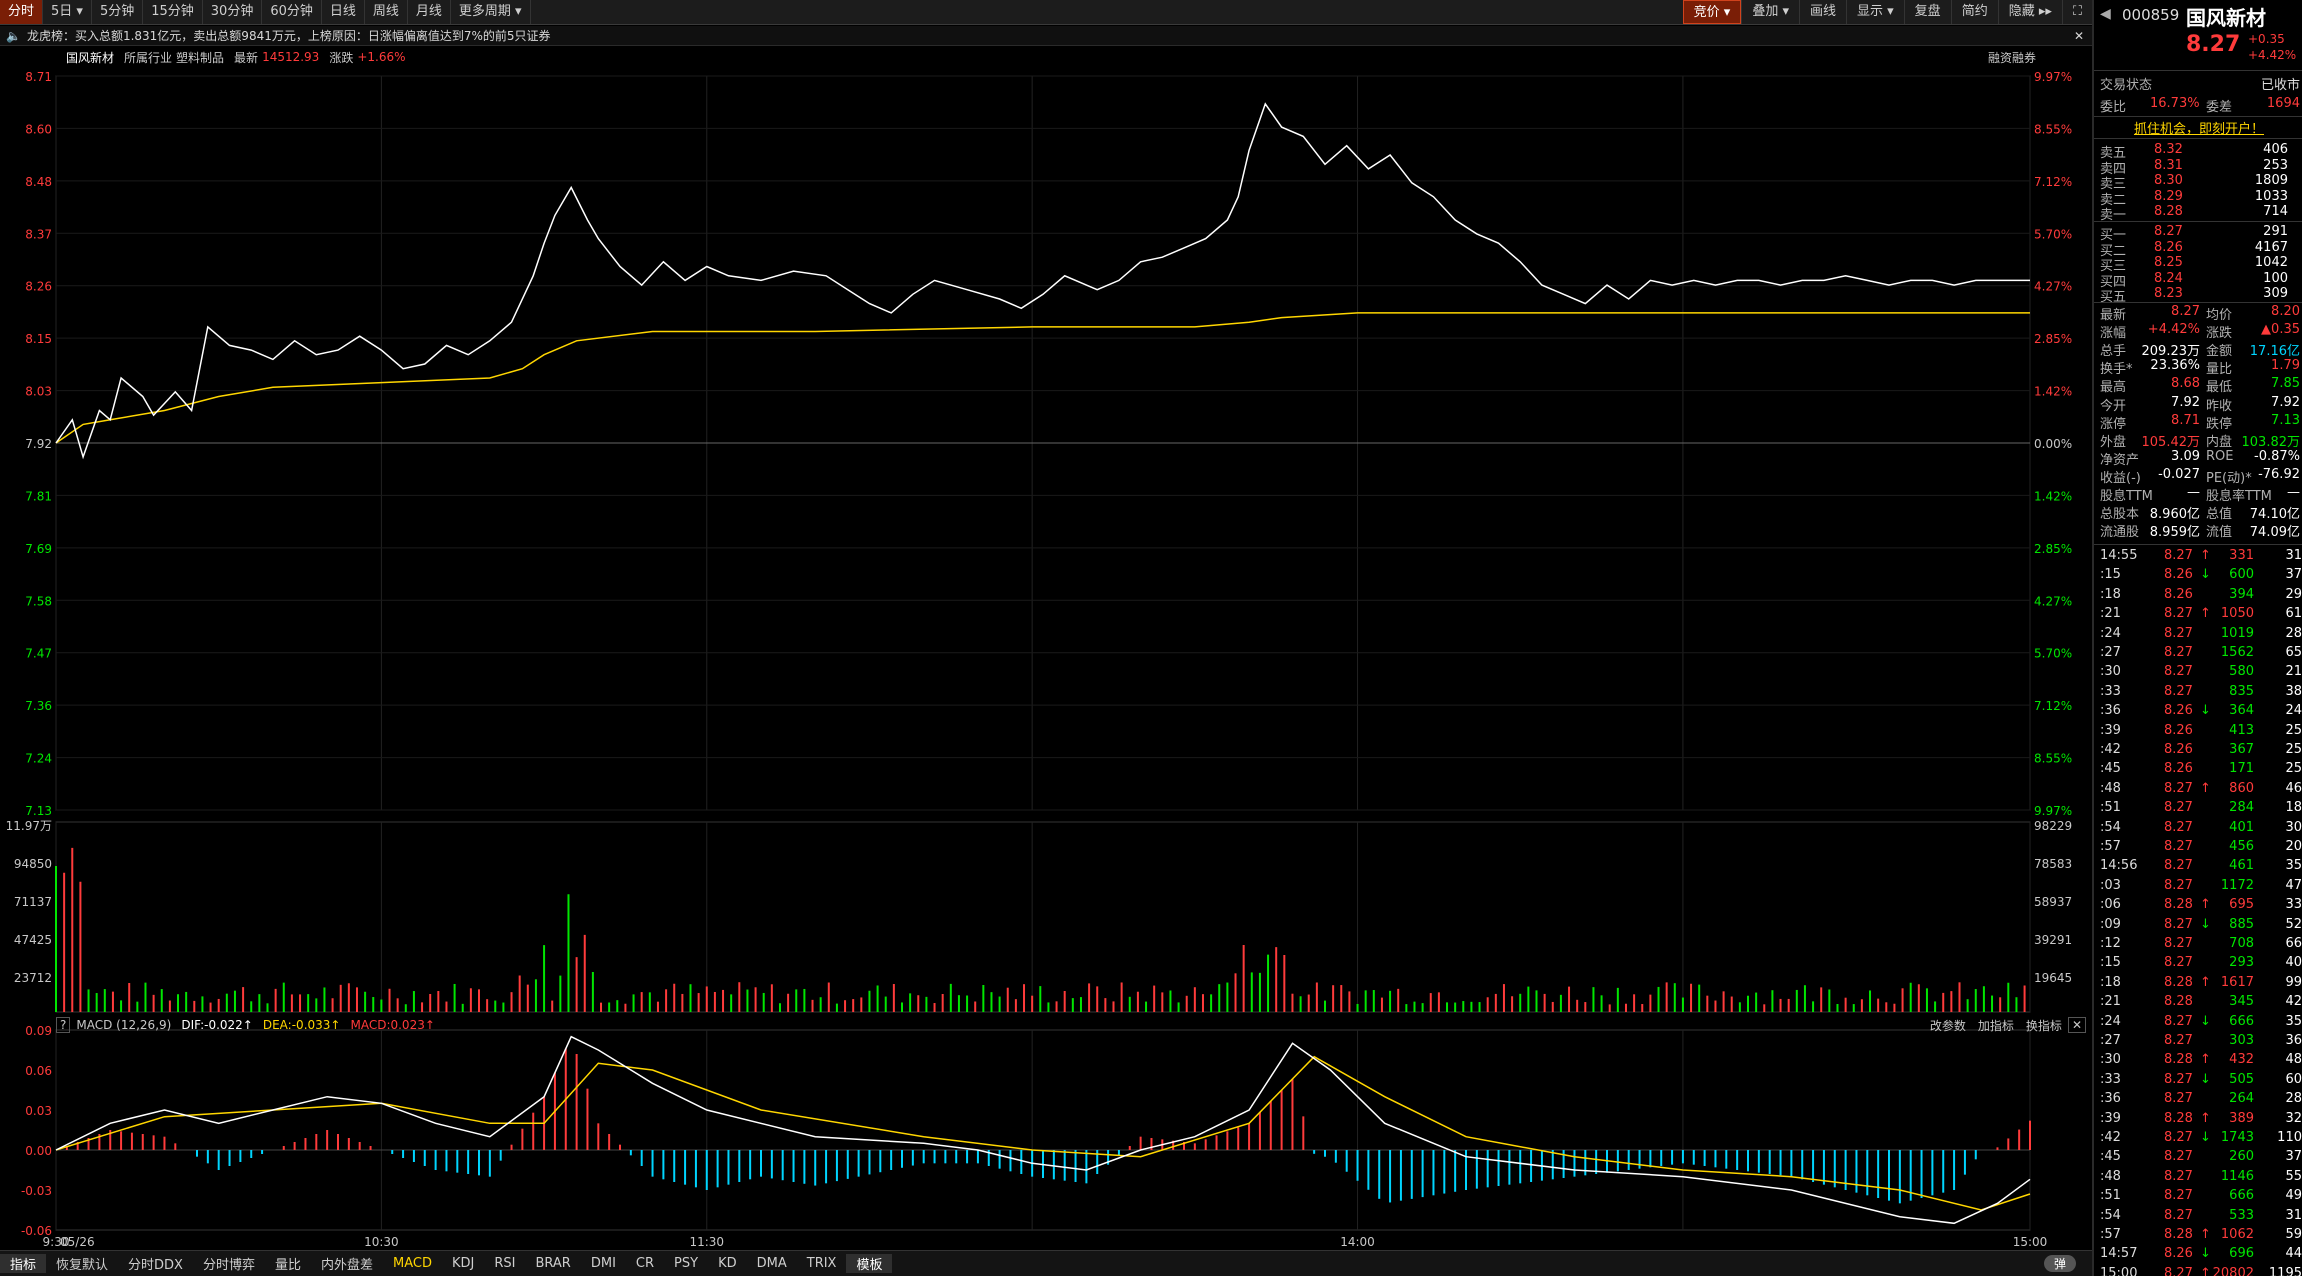  Describe the element at coordinates (246, 57) in the screenshot. I see `latest-label: 最新` at that location.